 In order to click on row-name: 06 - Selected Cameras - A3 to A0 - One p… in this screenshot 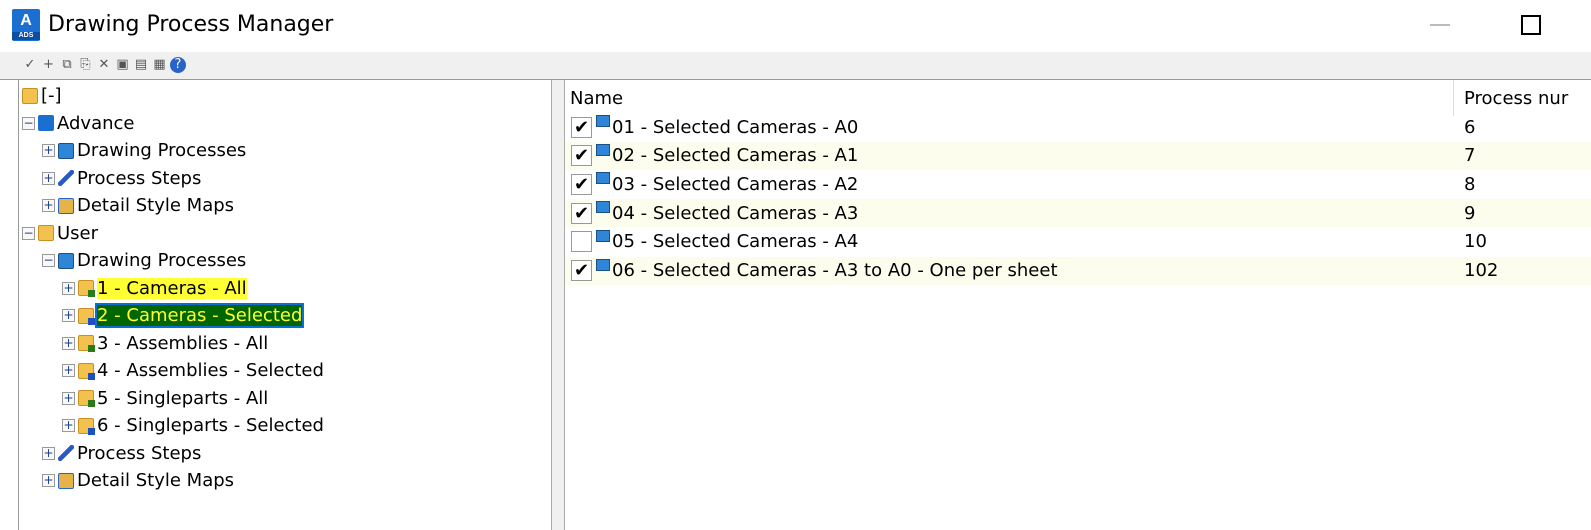, I will do `click(835, 270)`.